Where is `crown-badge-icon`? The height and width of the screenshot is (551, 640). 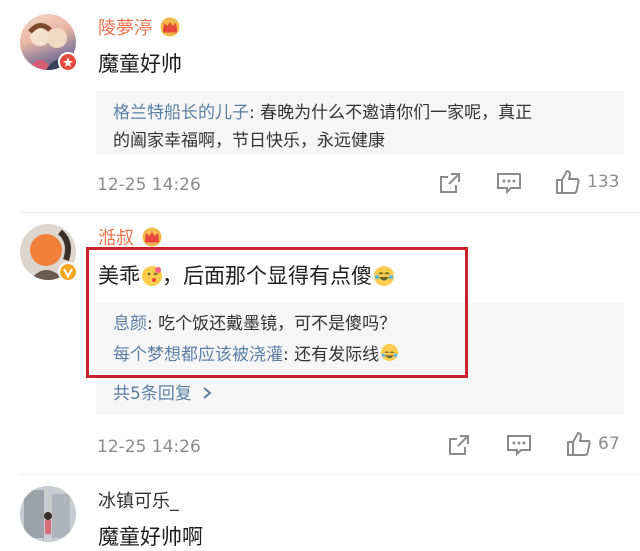 crown-badge-icon is located at coordinates (170, 29).